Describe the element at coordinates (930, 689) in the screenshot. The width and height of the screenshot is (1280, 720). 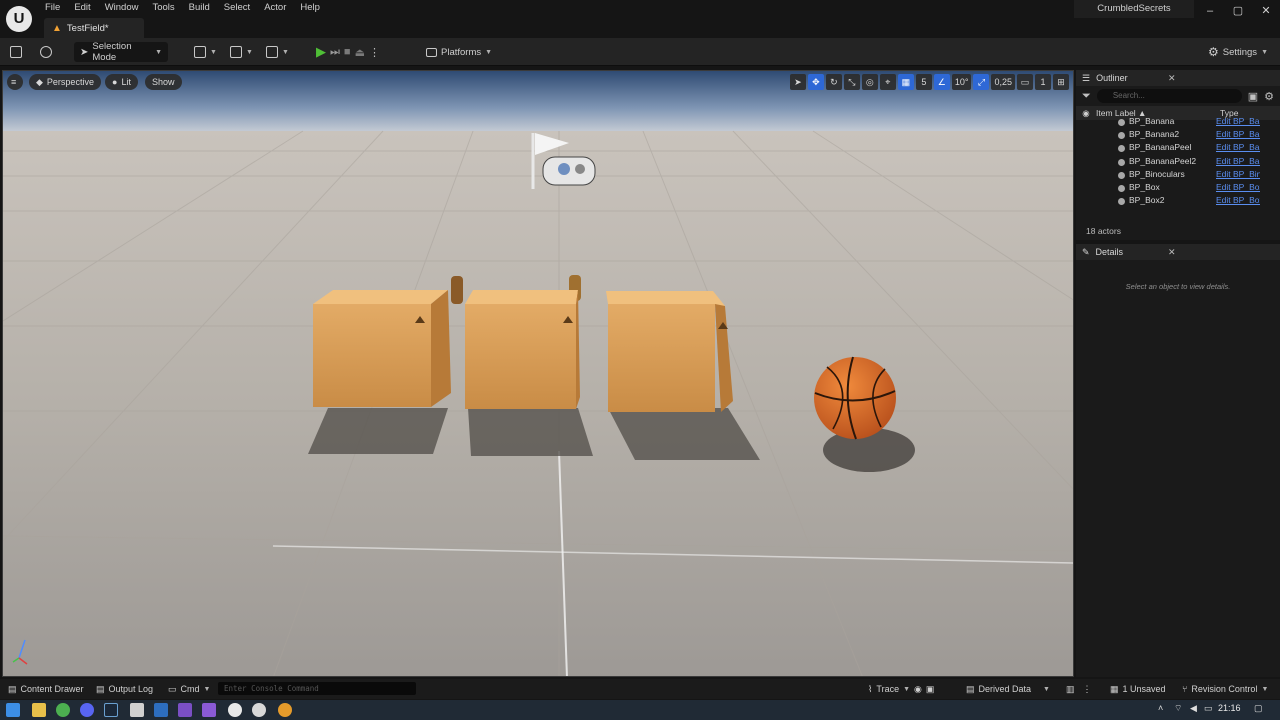
I see `screenshot-icon: ▣` at that location.